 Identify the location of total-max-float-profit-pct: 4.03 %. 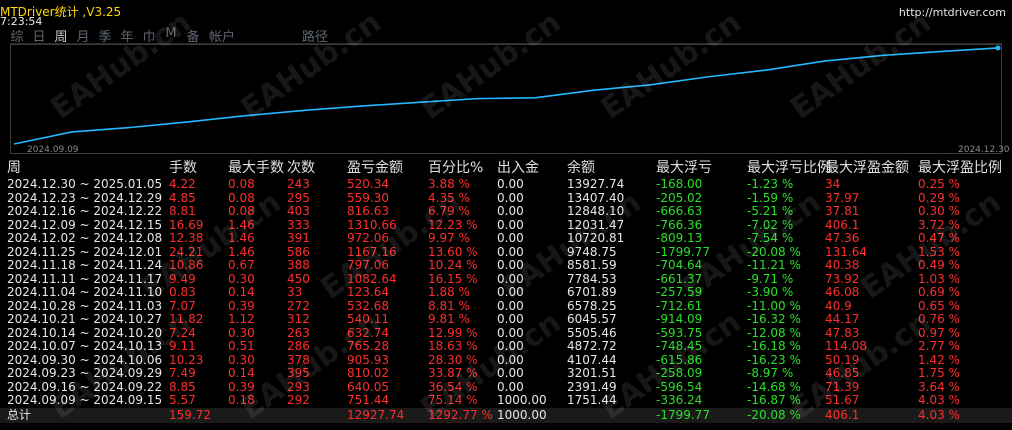
(939, 414).